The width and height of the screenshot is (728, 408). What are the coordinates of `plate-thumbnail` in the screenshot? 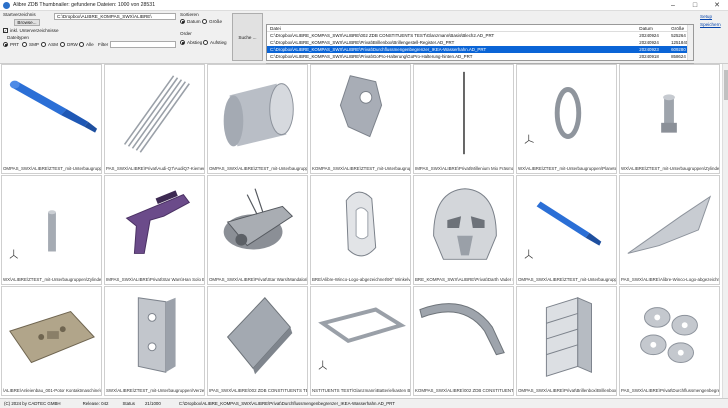 It's located at (52, 337).